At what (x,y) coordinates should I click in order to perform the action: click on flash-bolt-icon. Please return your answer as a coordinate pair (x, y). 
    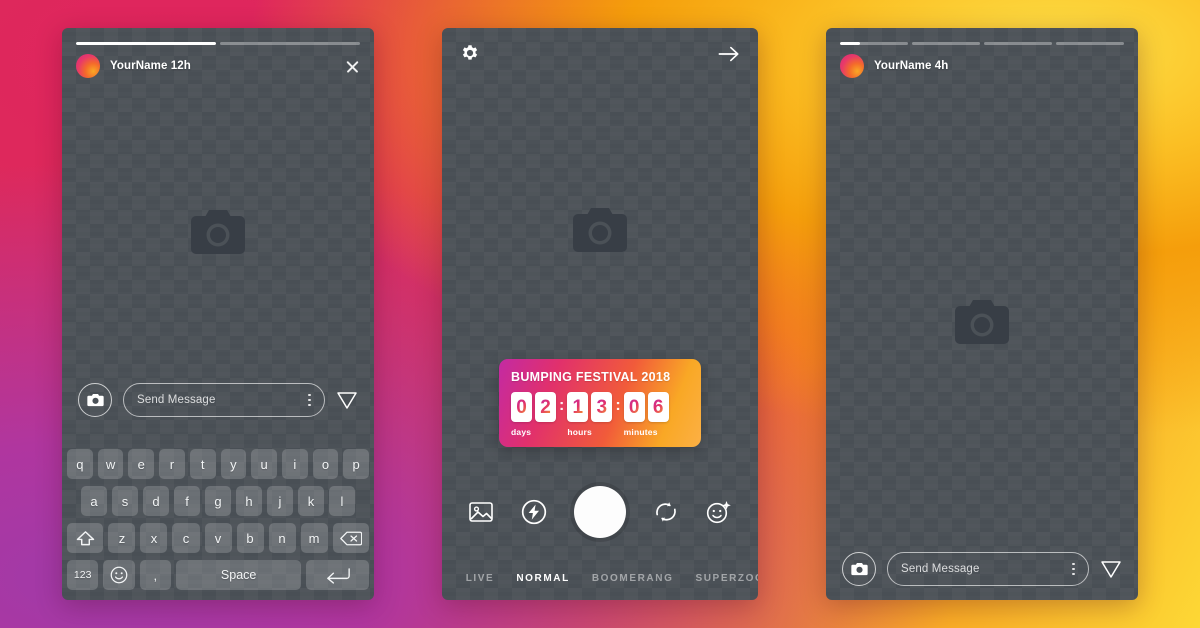
    Looking at the image, I should click on (534, 512).